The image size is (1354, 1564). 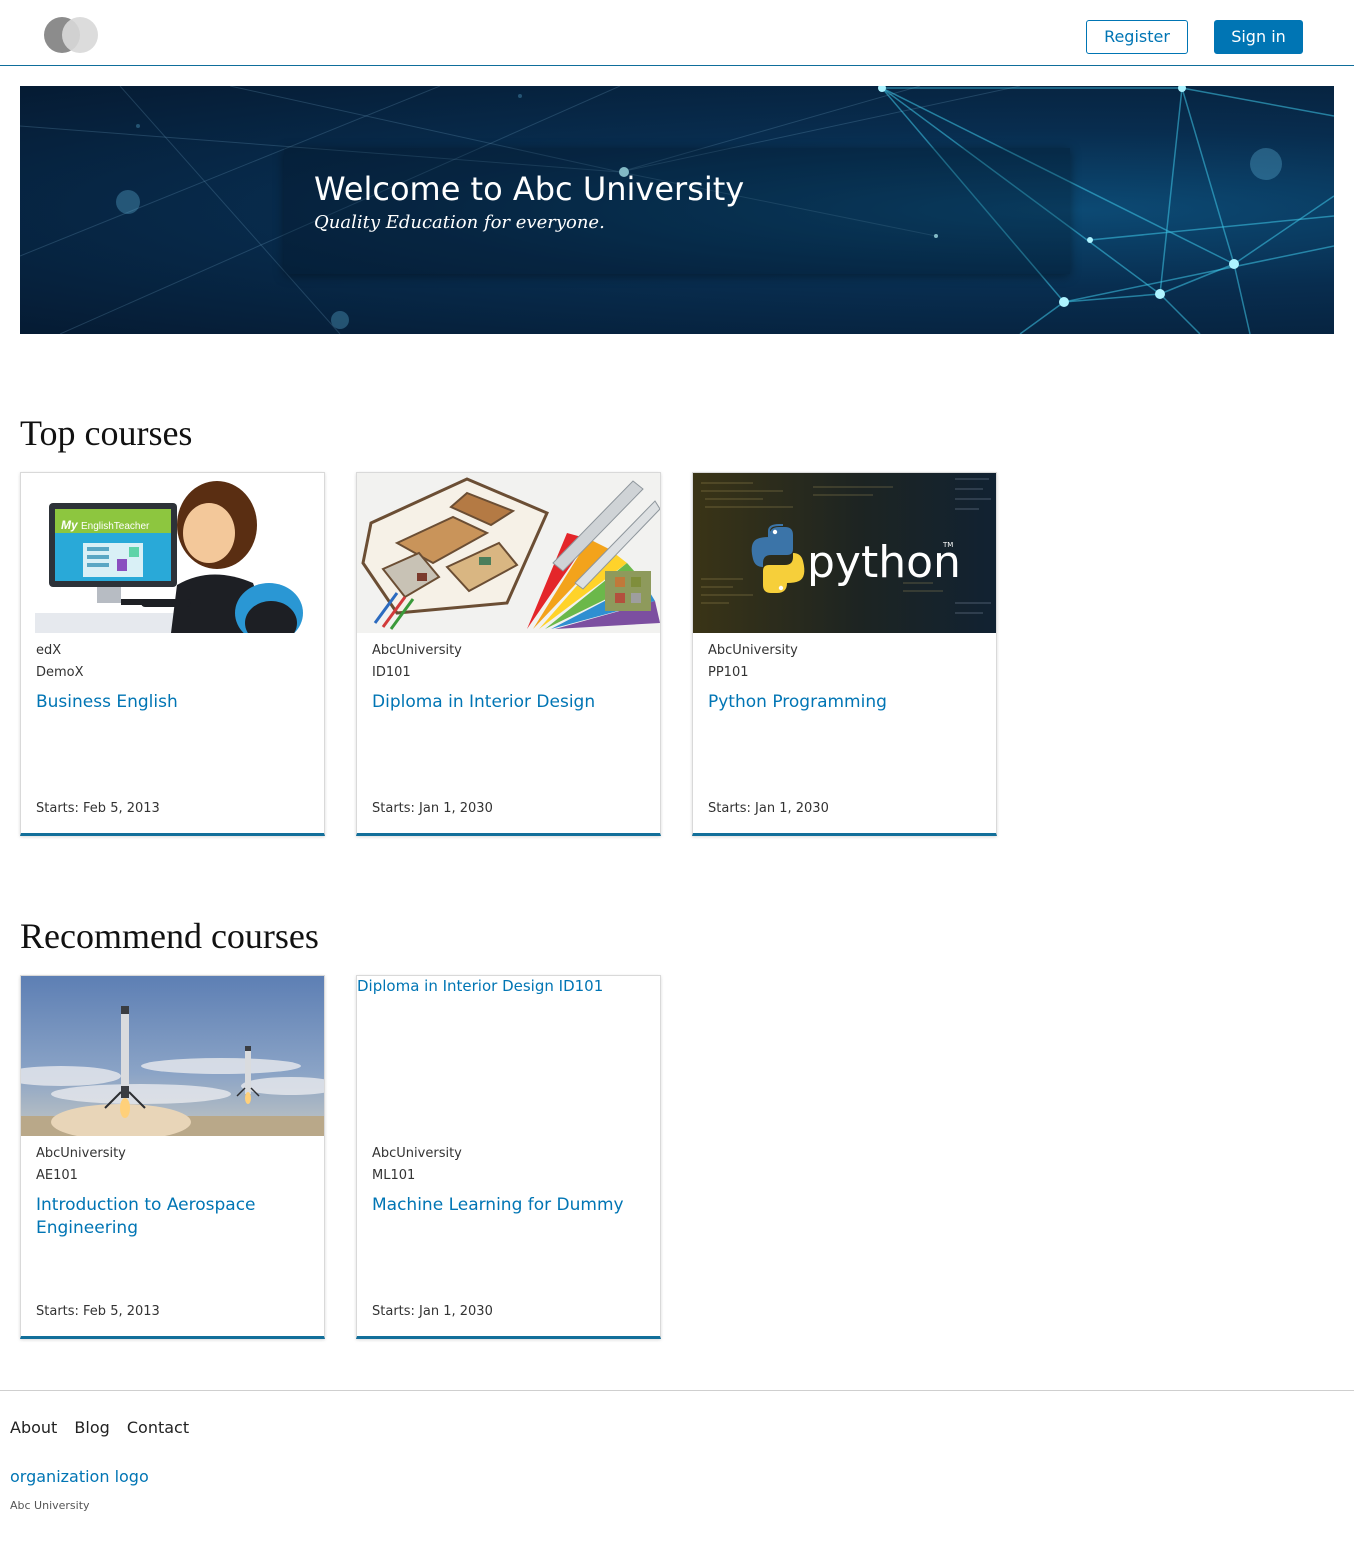 I want to click on site-header: Register Sign in, so click(x=677, y=33).